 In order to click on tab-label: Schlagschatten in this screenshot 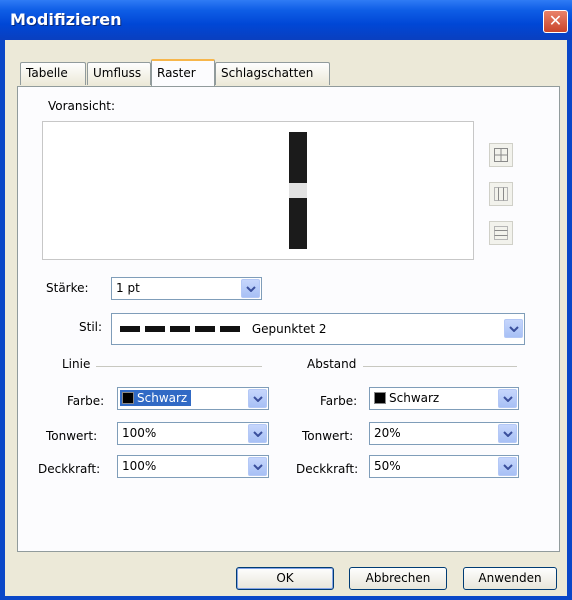, I will do `click(267, 73)`.